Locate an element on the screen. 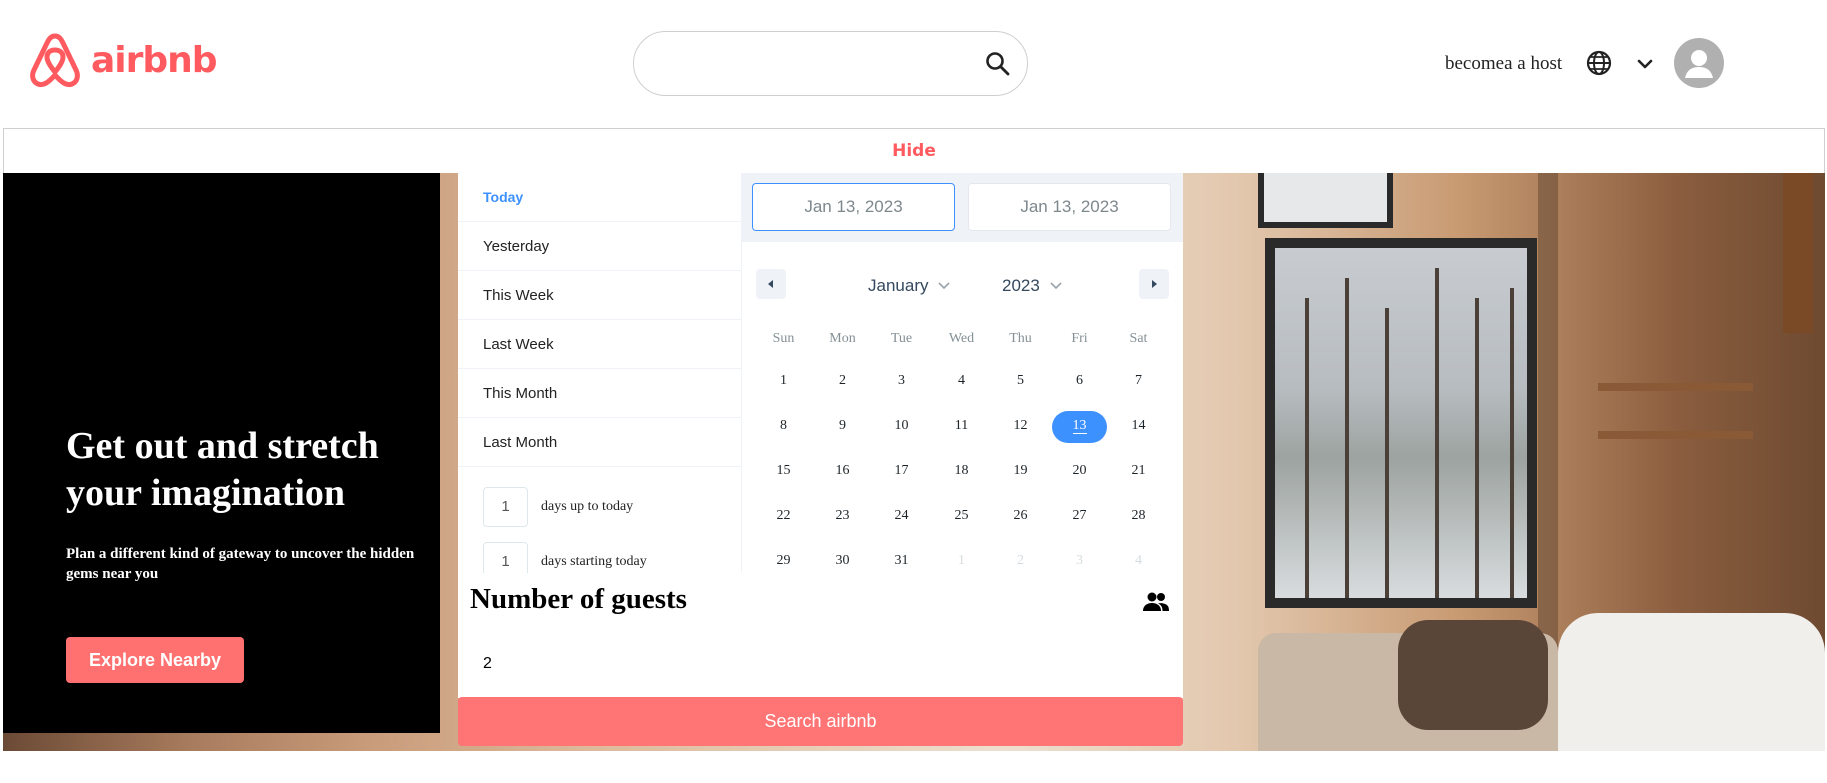 The image size is (1827, 783). calendar-day: 10 is located at coordinates (901, 426).